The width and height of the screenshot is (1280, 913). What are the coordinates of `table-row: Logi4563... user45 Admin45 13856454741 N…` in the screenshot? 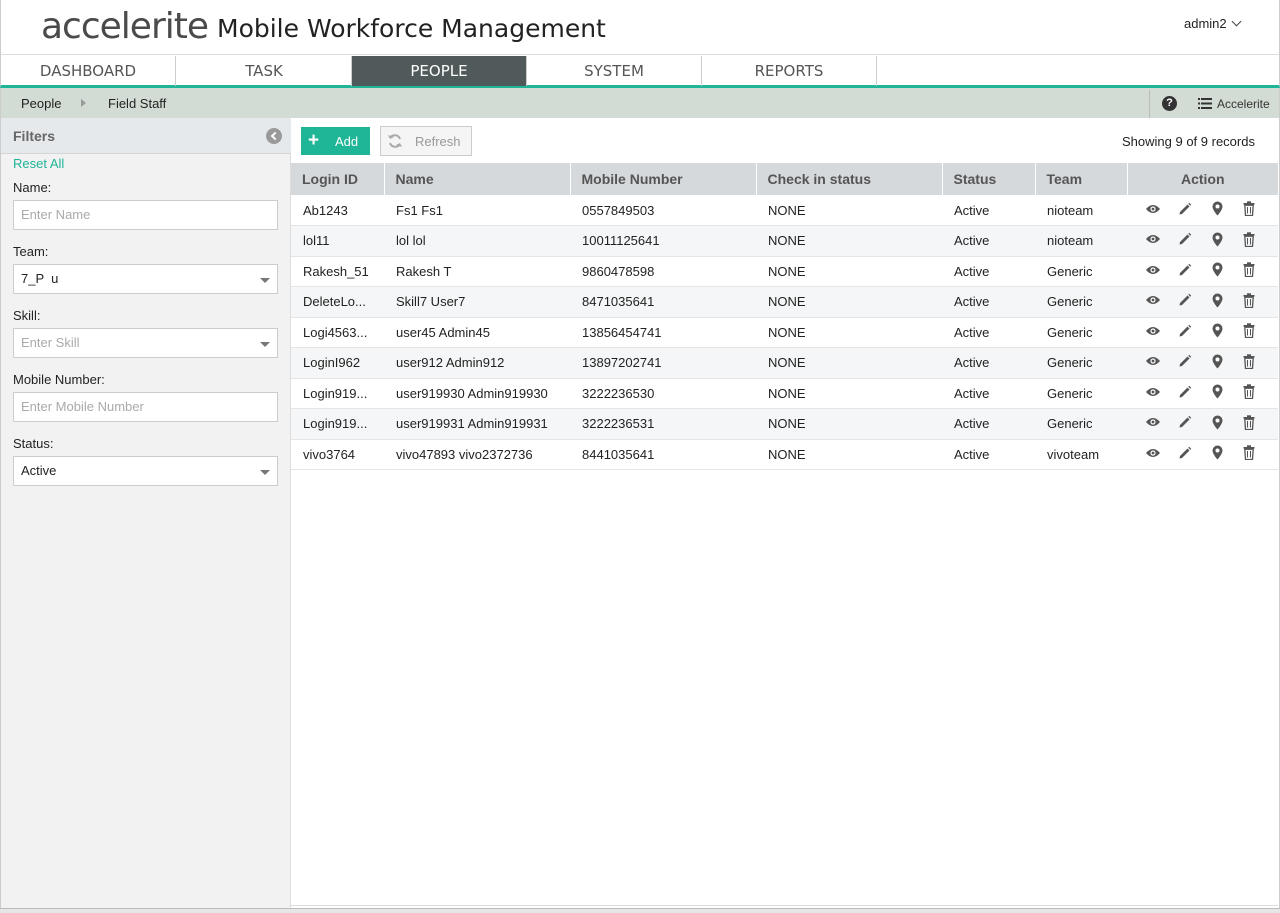 It's located at (784, 332).